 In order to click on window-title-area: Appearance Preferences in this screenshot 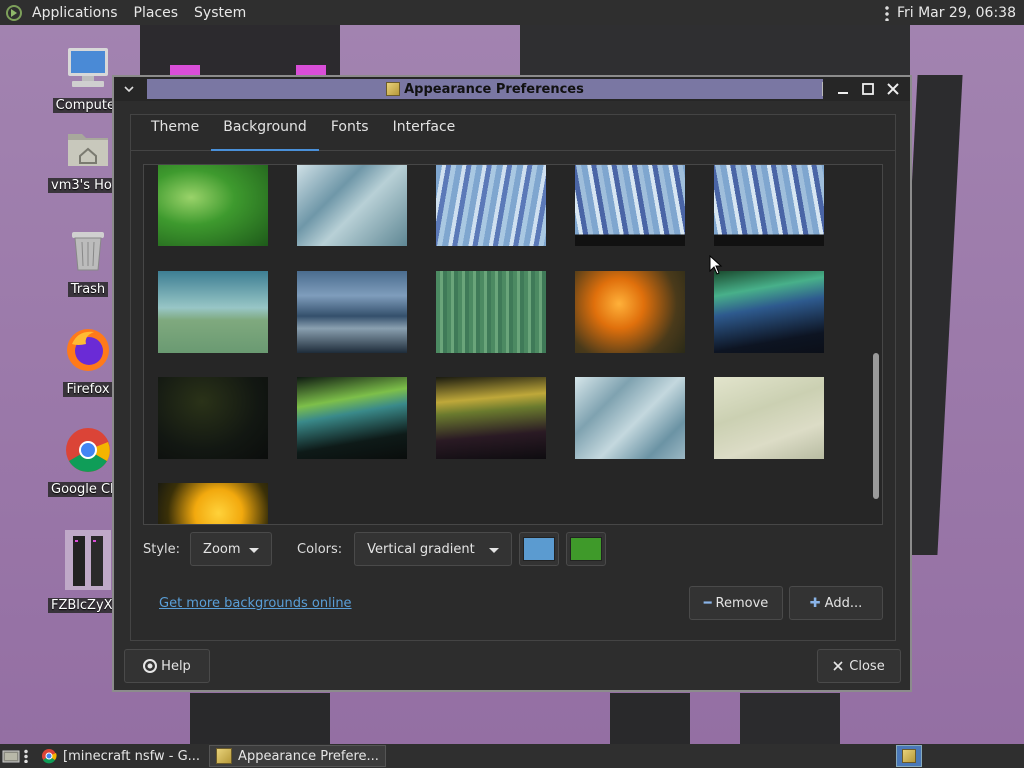, I will do `click(485, 89)`.